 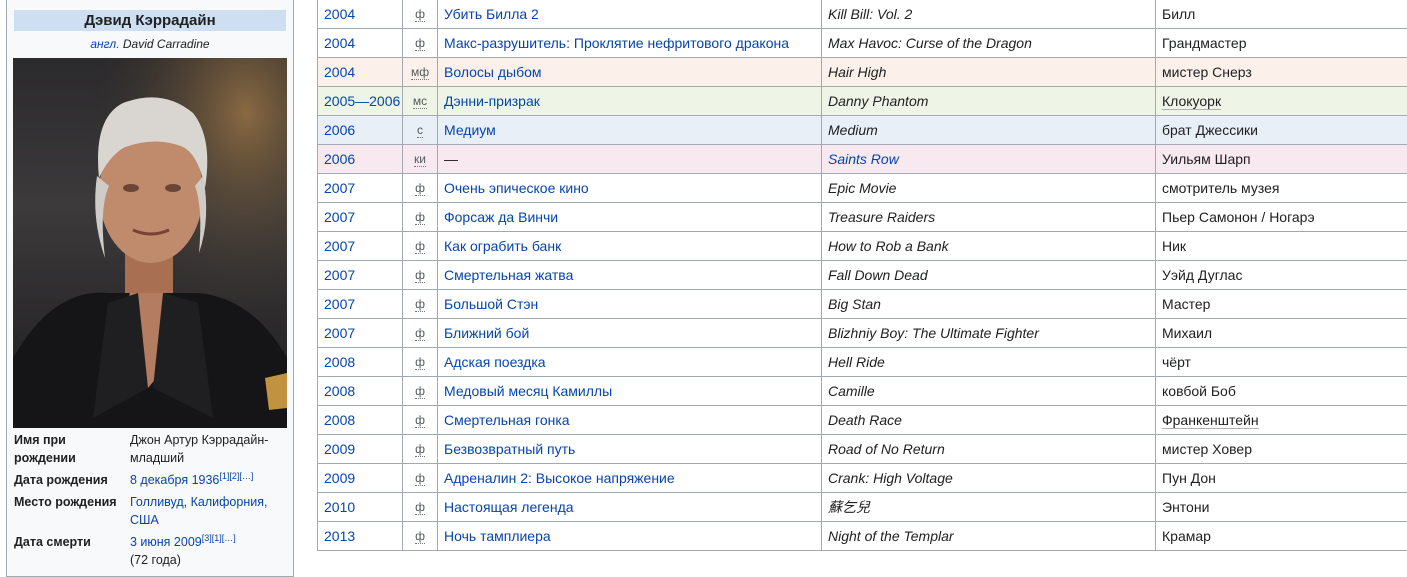 What do you see at coordinates (236, 476) in the screenshot?
I see `reference-sup: [1][2][…]` at bounding box center [236, 476].